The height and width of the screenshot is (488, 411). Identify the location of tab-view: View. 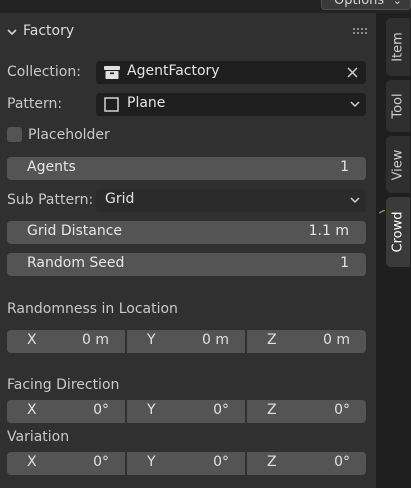
(398, 164).